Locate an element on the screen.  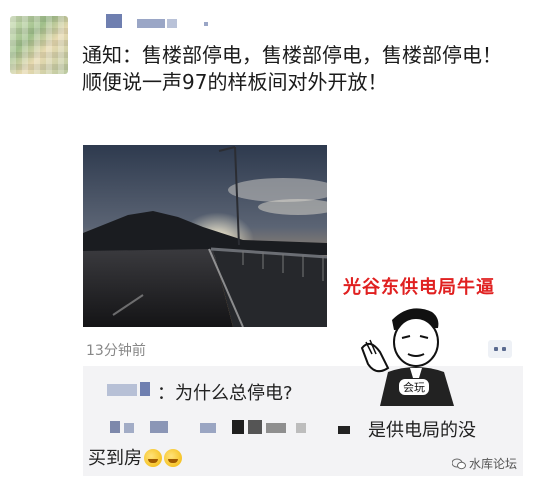
comment-text: 买到房 is located at coordinates (135, 457).